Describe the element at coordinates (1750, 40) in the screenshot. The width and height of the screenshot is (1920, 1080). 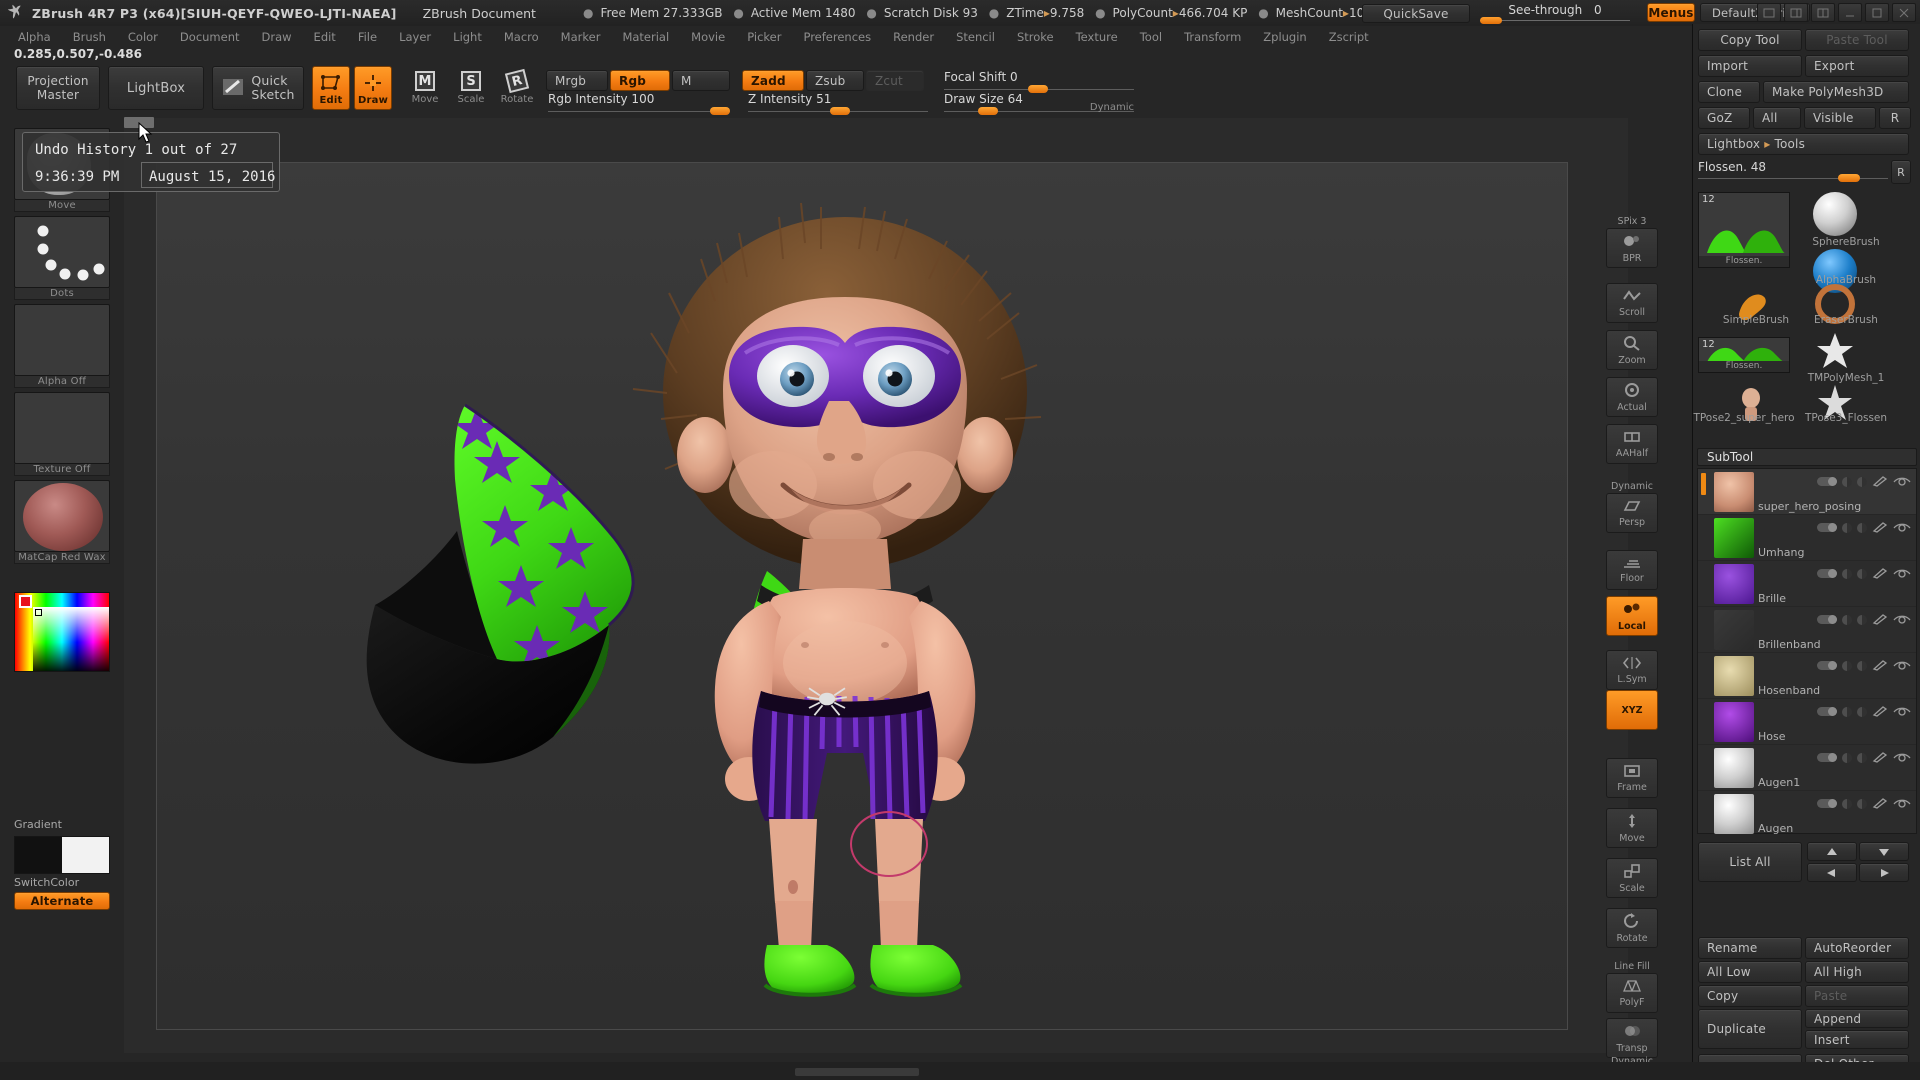
I see `copy-tool-button: Copy Tool` at that location.